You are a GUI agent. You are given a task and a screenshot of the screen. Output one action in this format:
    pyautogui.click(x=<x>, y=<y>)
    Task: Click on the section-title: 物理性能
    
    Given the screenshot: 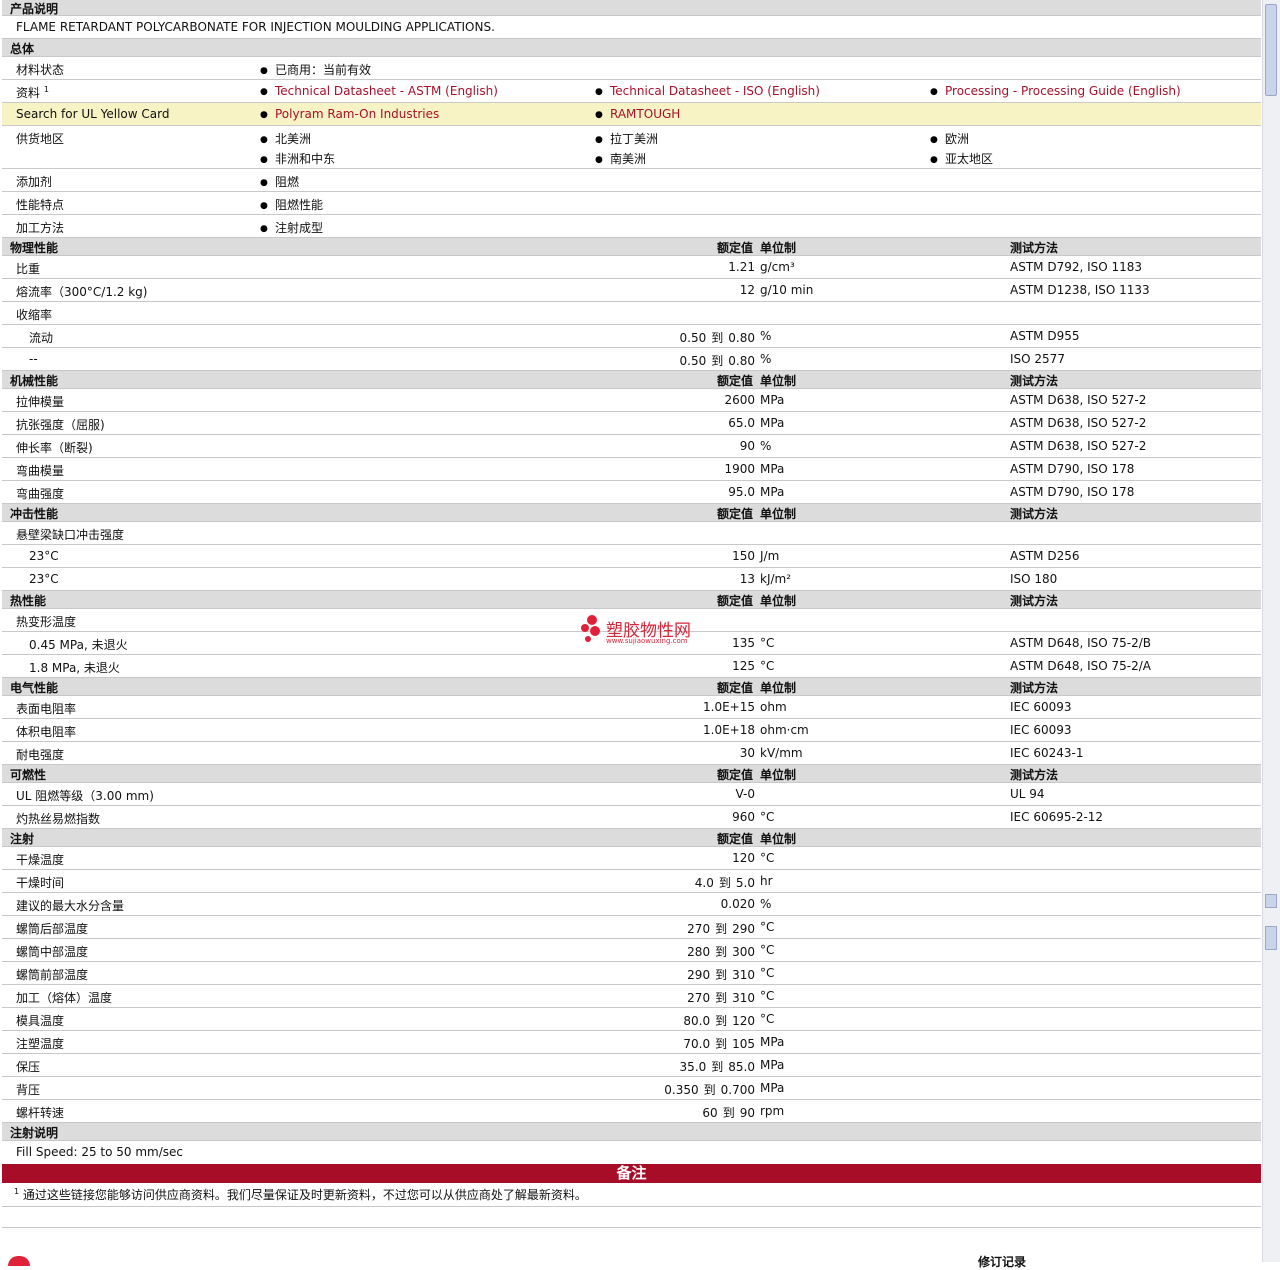 What is the action you would take?
    pyautogui.click(x=34, y=248)
    